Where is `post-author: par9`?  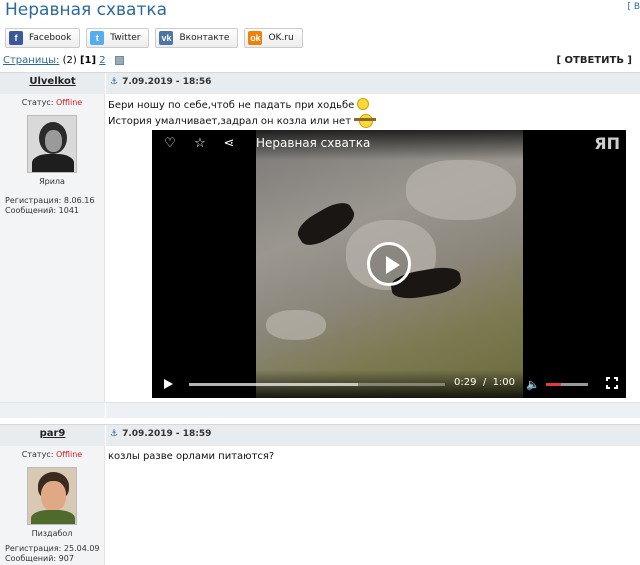 post-author: par9 is located at coordinates (52, 433).